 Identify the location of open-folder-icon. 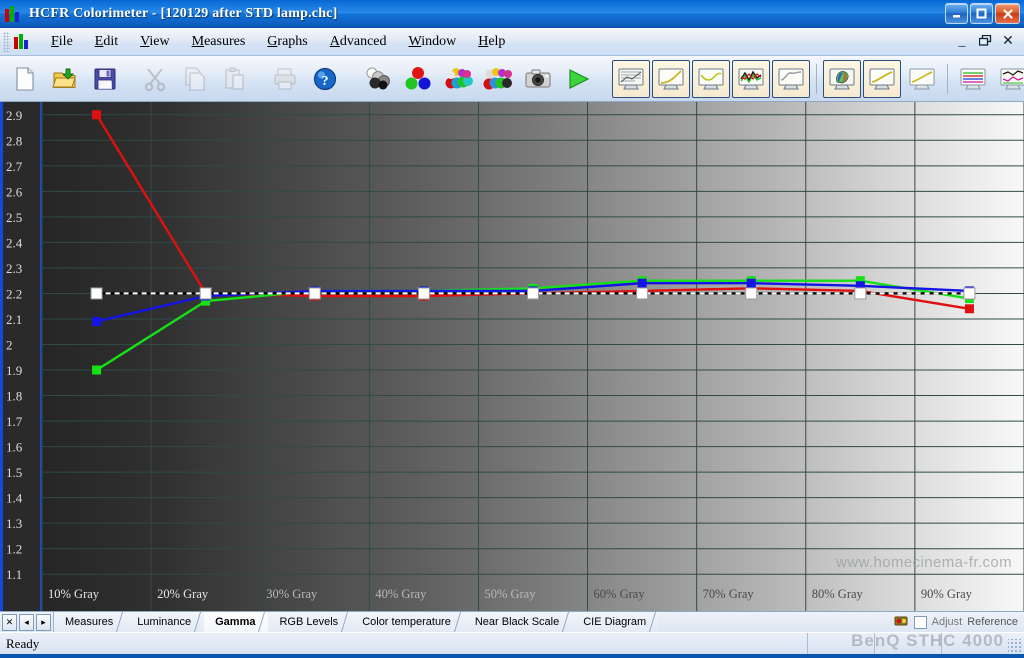
(65, 79).